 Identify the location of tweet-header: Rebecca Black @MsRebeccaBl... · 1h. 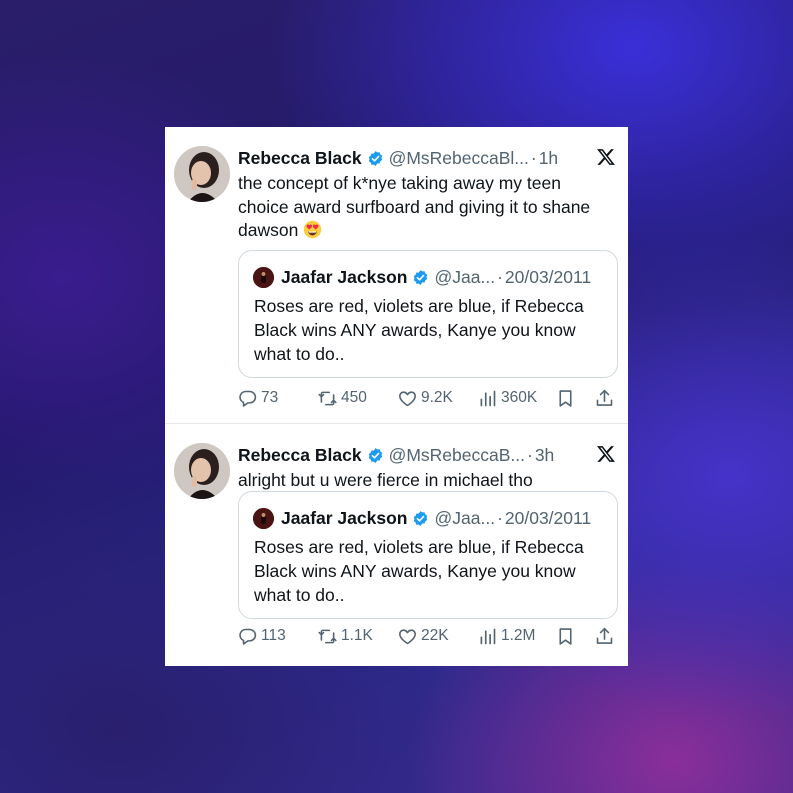
(412, 158).